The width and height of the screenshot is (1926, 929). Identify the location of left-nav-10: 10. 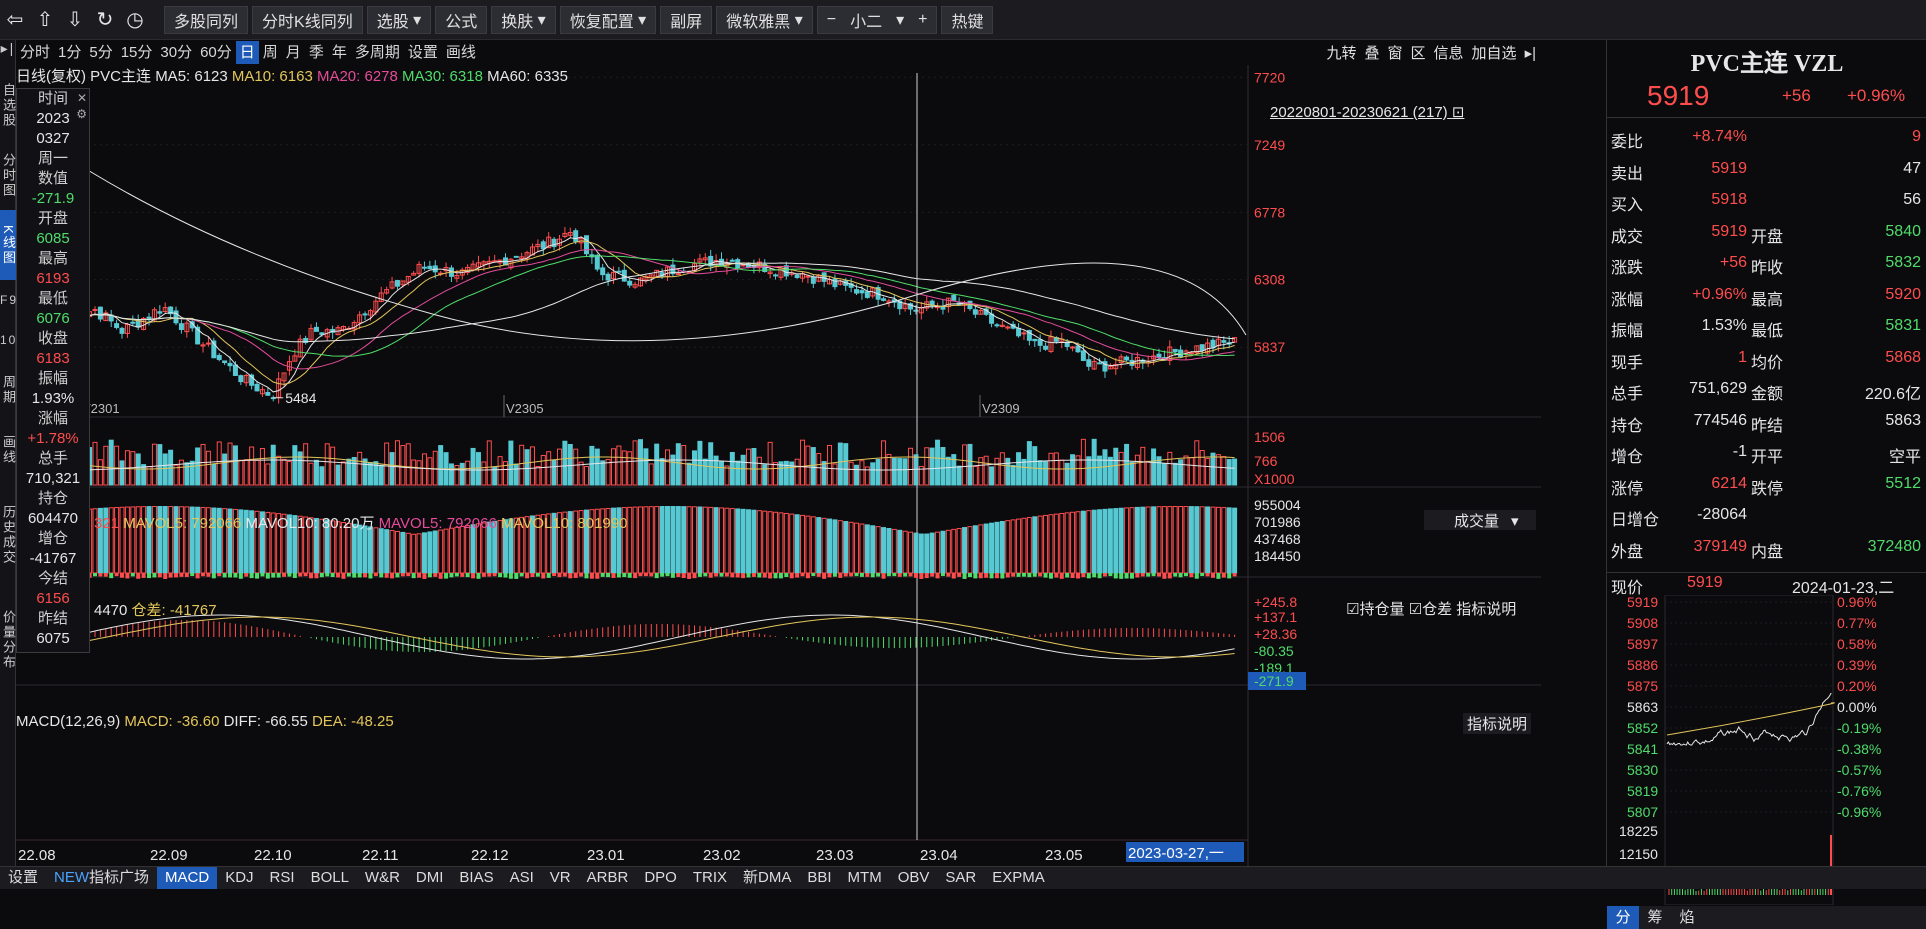
(8, 340).